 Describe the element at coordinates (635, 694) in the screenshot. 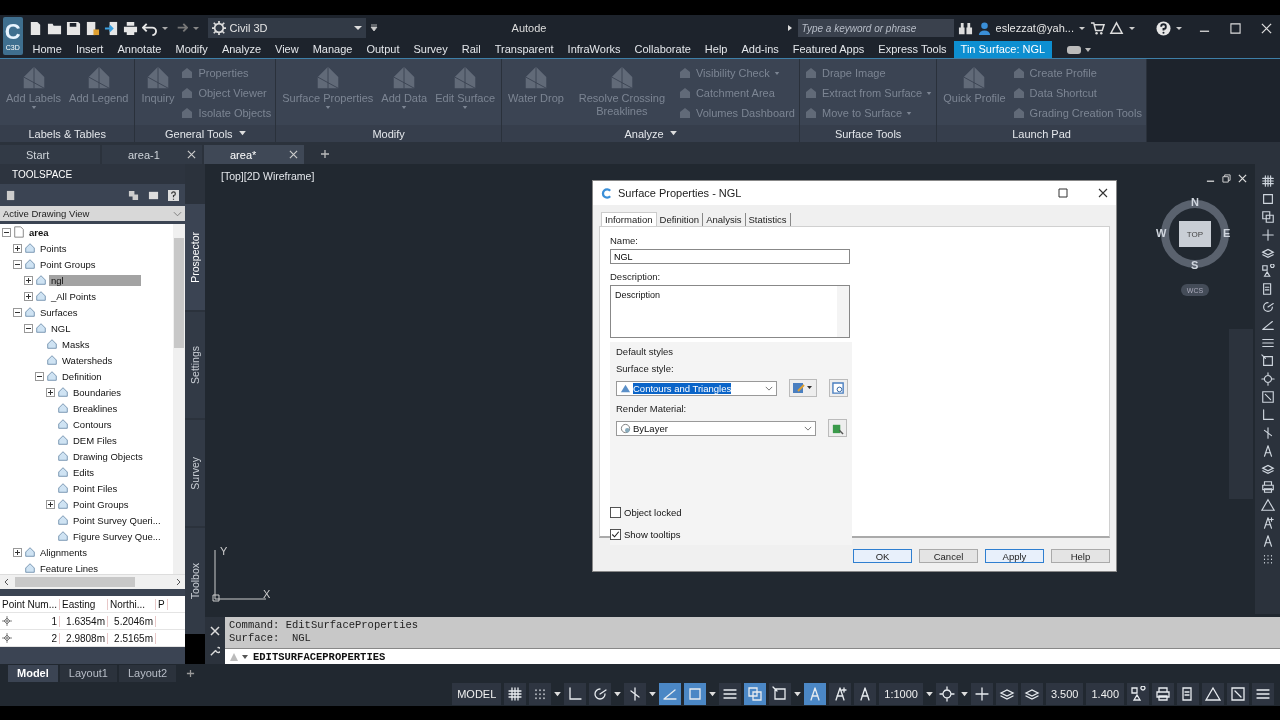

I see `cross-icon` at that location.